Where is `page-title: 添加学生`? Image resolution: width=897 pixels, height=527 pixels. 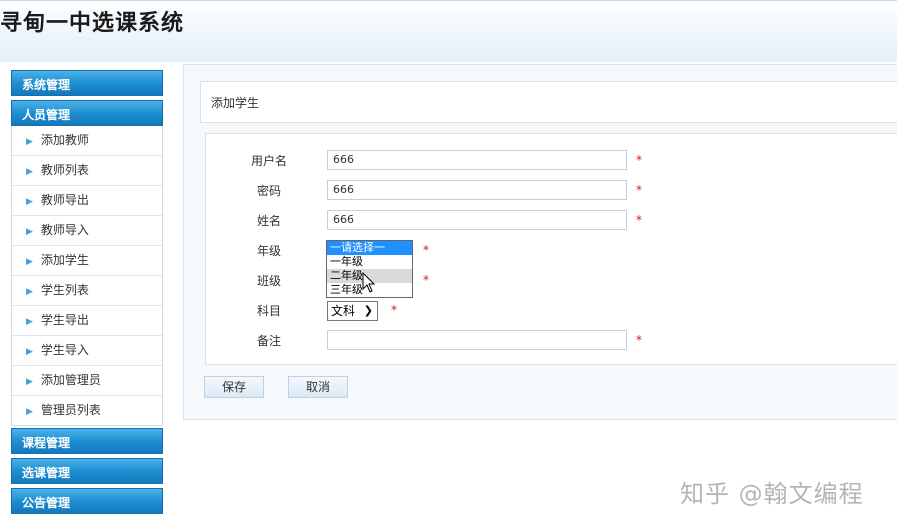 page-title: 添加学生 is located at coordinates (548, 102).